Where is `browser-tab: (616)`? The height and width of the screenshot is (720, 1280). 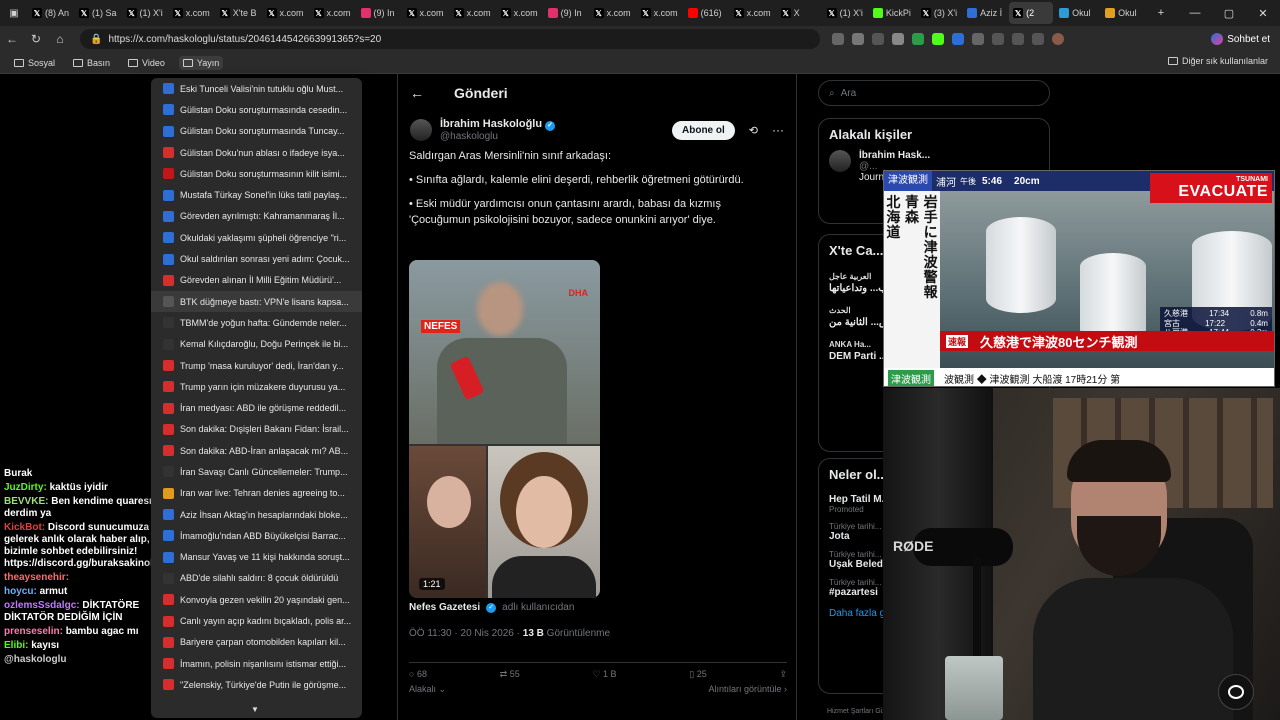 browser-tab: (616) is located at coordinates (706, 13).